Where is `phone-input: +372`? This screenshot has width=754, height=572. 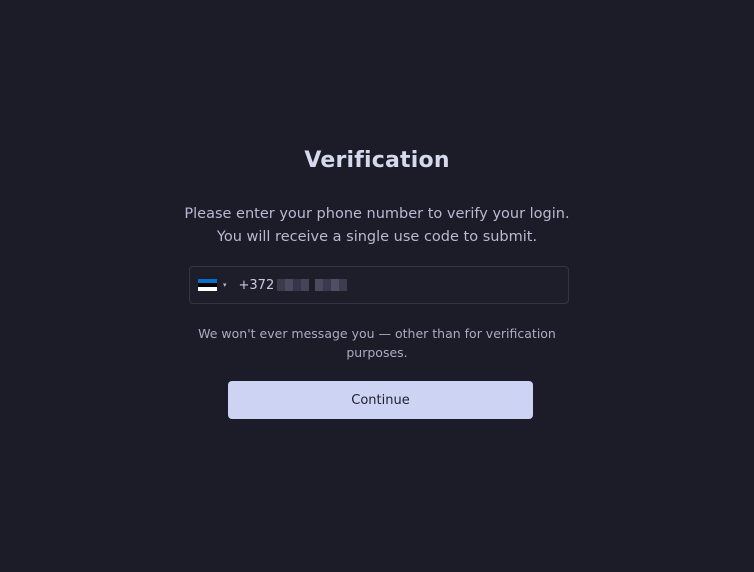
phone-input: +372 is located at coordinates (293, 285).